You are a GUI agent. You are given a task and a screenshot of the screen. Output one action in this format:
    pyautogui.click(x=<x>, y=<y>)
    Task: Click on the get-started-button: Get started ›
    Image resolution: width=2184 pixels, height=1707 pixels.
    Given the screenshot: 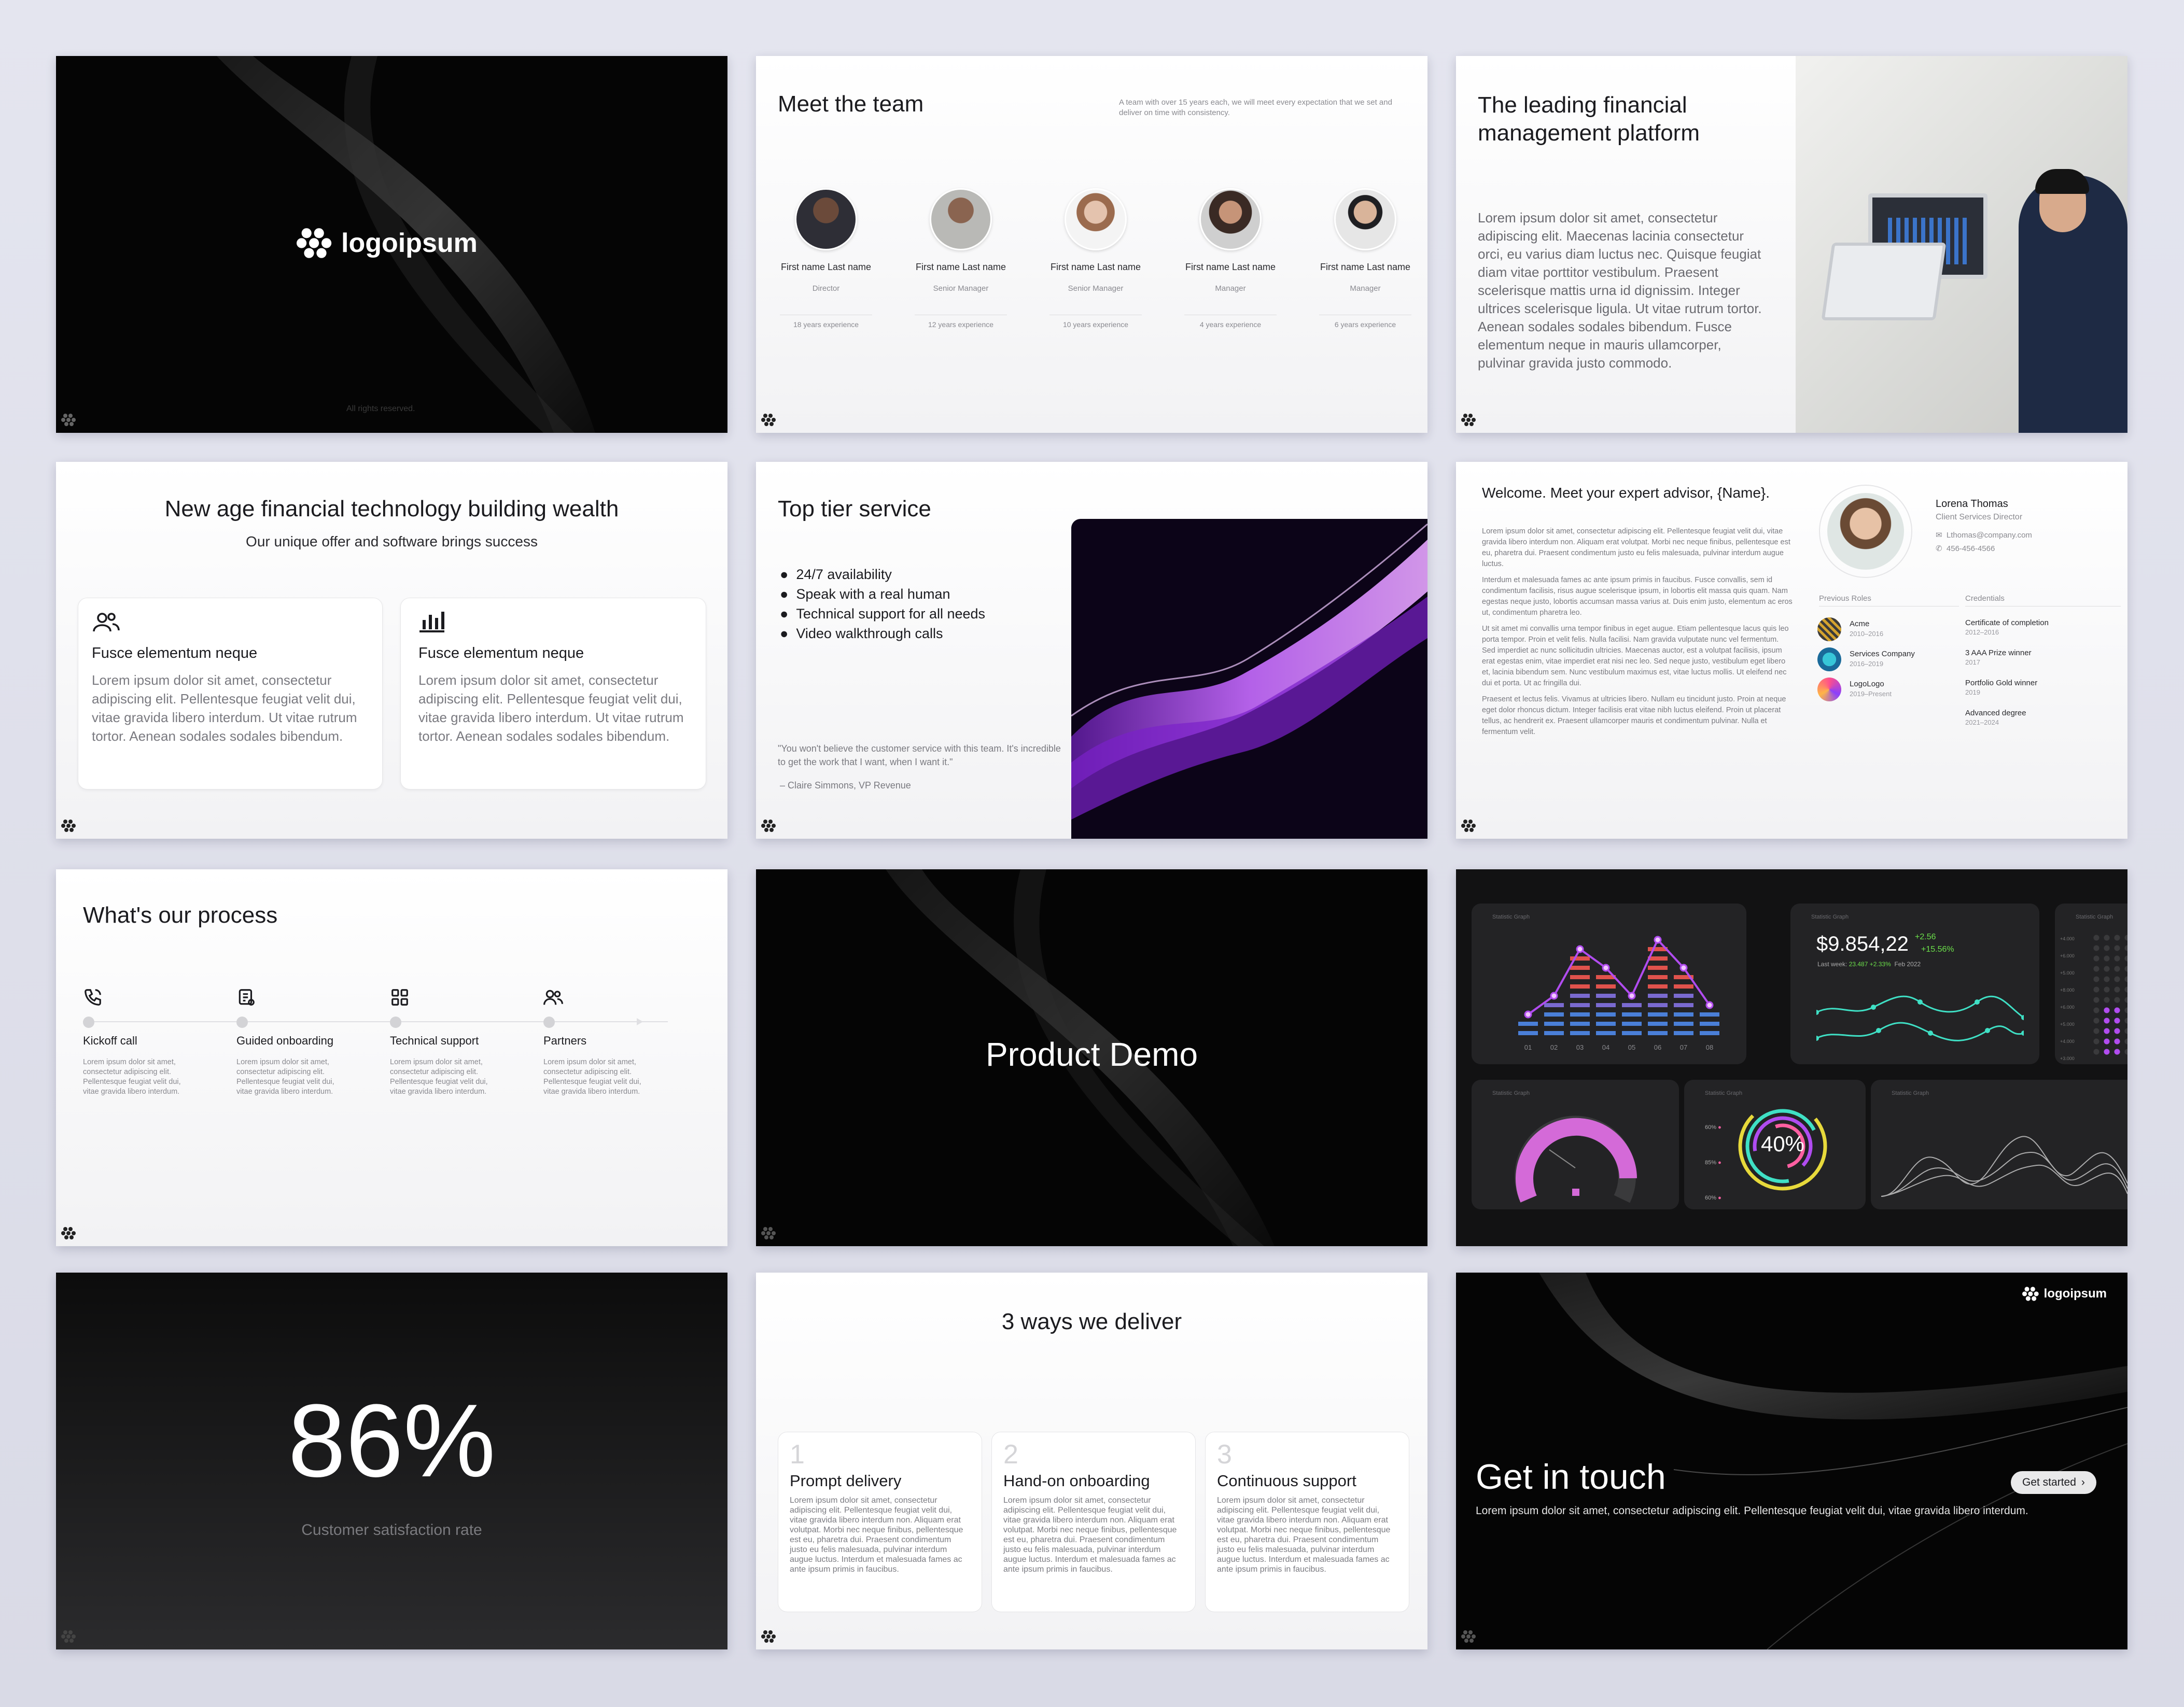 What is the action you would take?
    pyautogui.click(x=2053, y=1483)
    